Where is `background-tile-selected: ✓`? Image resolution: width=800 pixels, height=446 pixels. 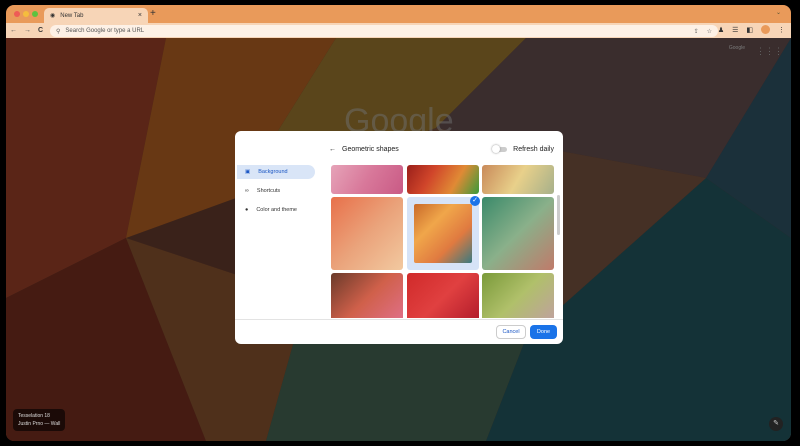 background-tile-selected: ✓ is located at coordinates (443, 233).